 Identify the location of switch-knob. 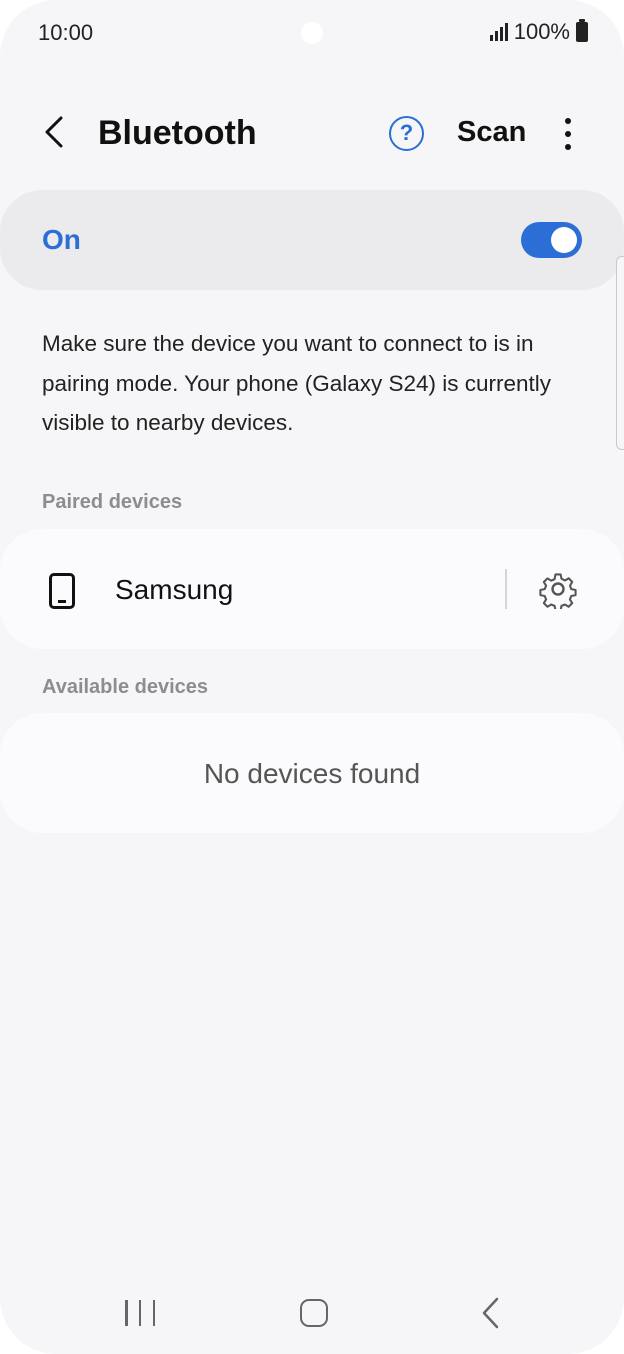
(564, 240).